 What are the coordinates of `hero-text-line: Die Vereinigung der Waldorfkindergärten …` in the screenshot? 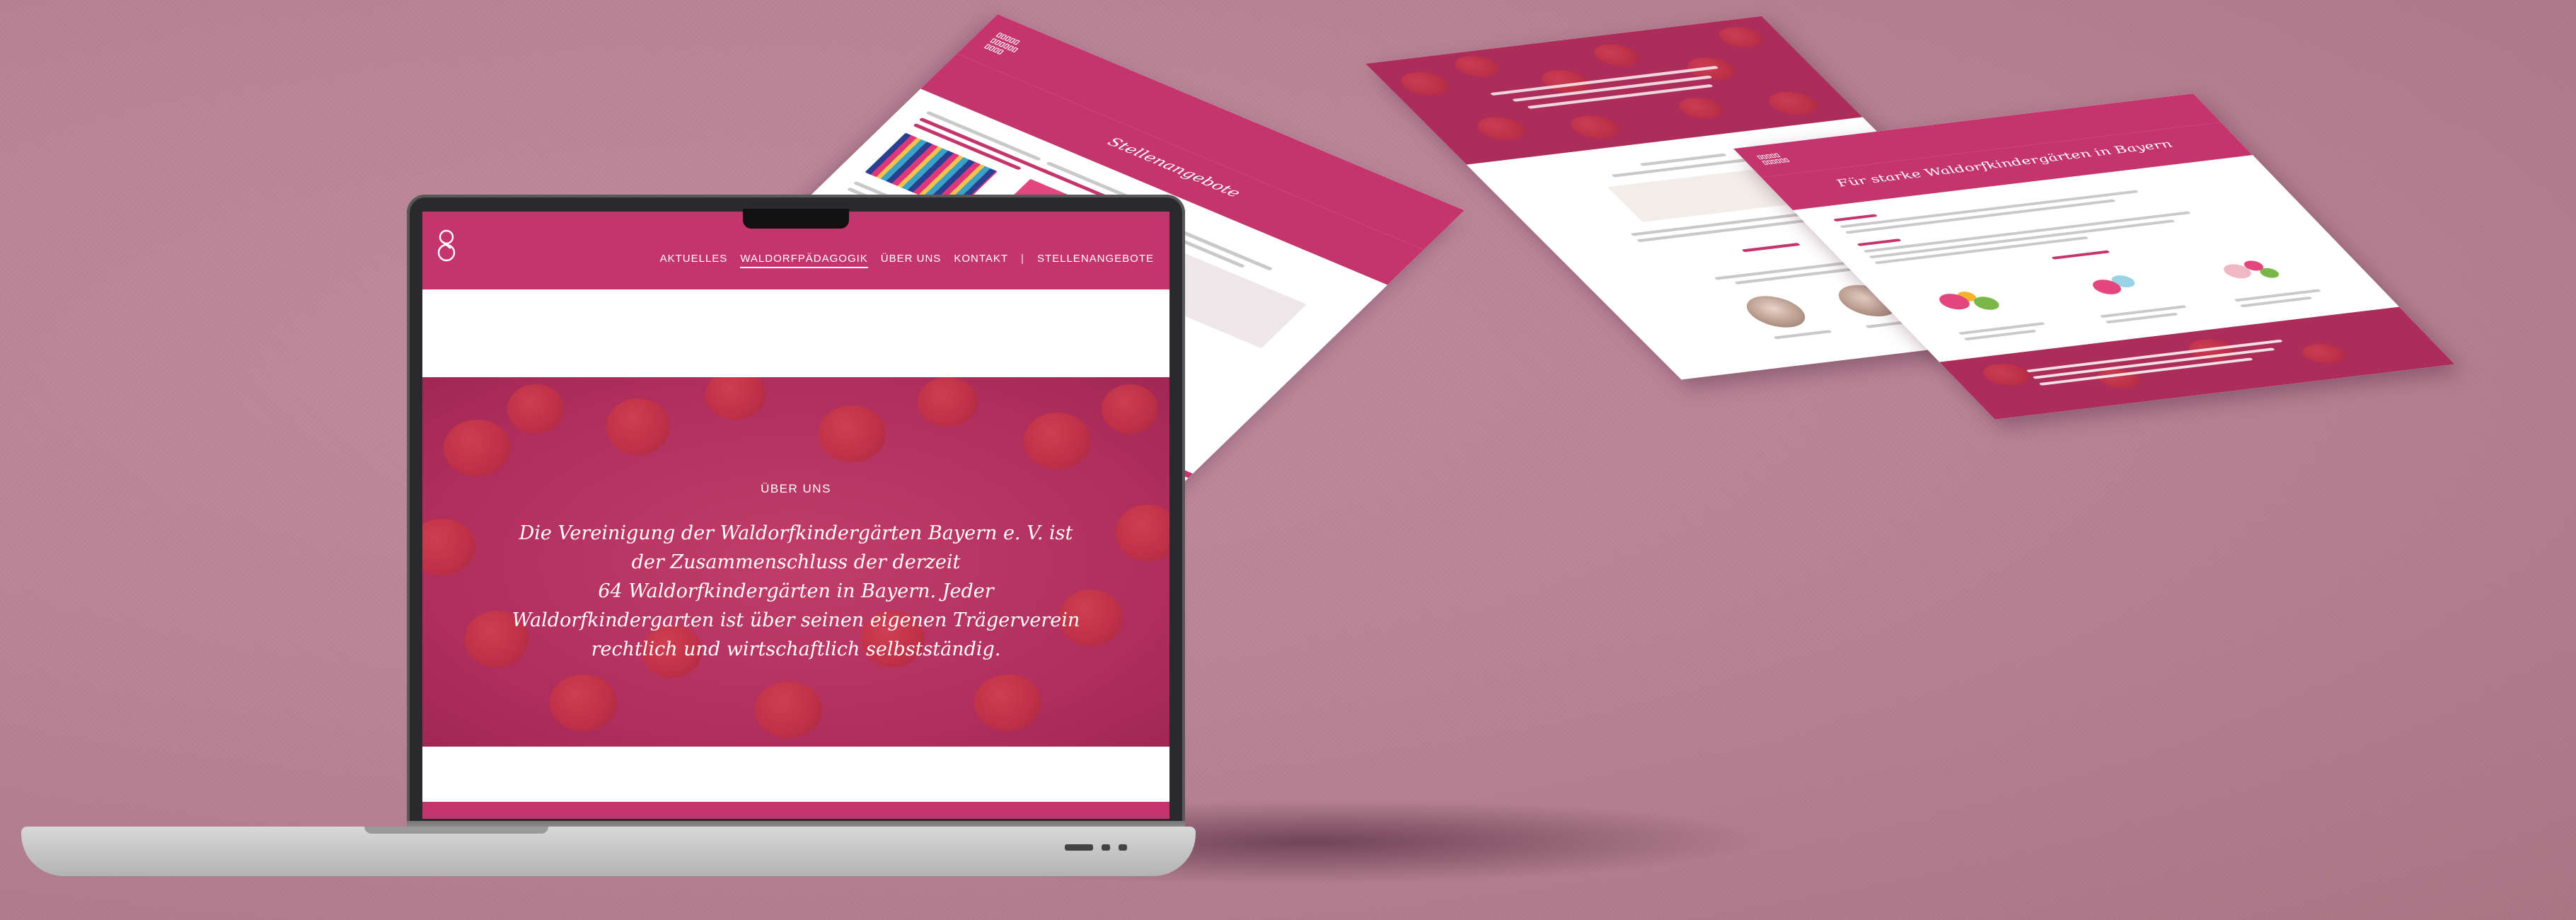 It's located at (796, 533).